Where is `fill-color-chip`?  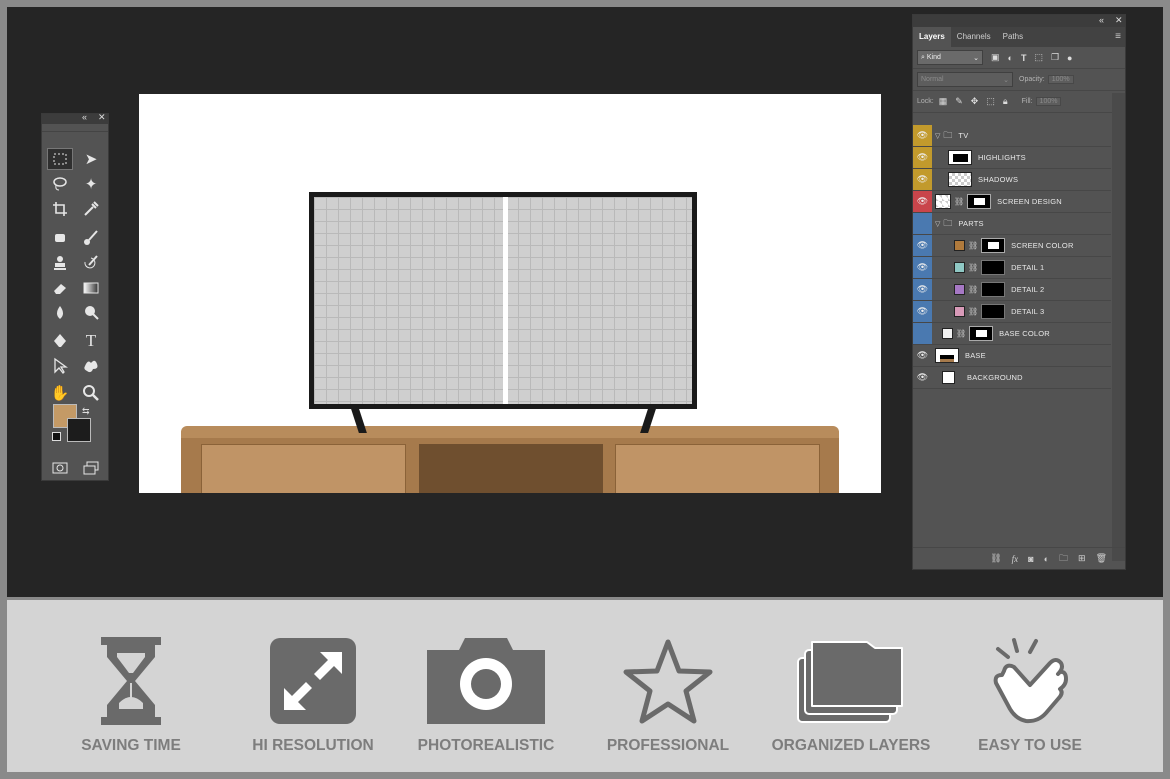
fill-color-chip is located at coordinates (959, 311).